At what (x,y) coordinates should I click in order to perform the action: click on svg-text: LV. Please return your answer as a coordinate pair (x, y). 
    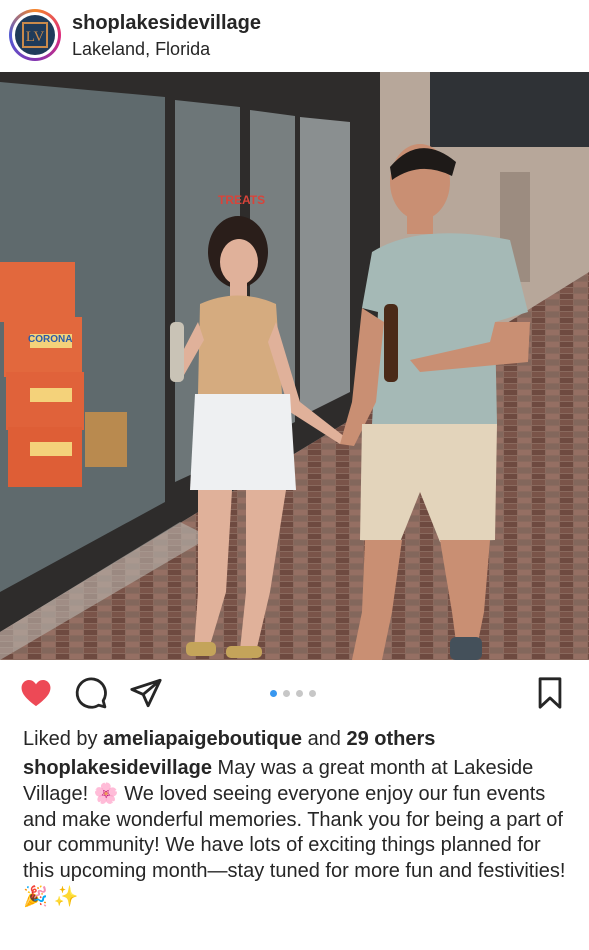
    Looking at the image, I should click on (35, 37).